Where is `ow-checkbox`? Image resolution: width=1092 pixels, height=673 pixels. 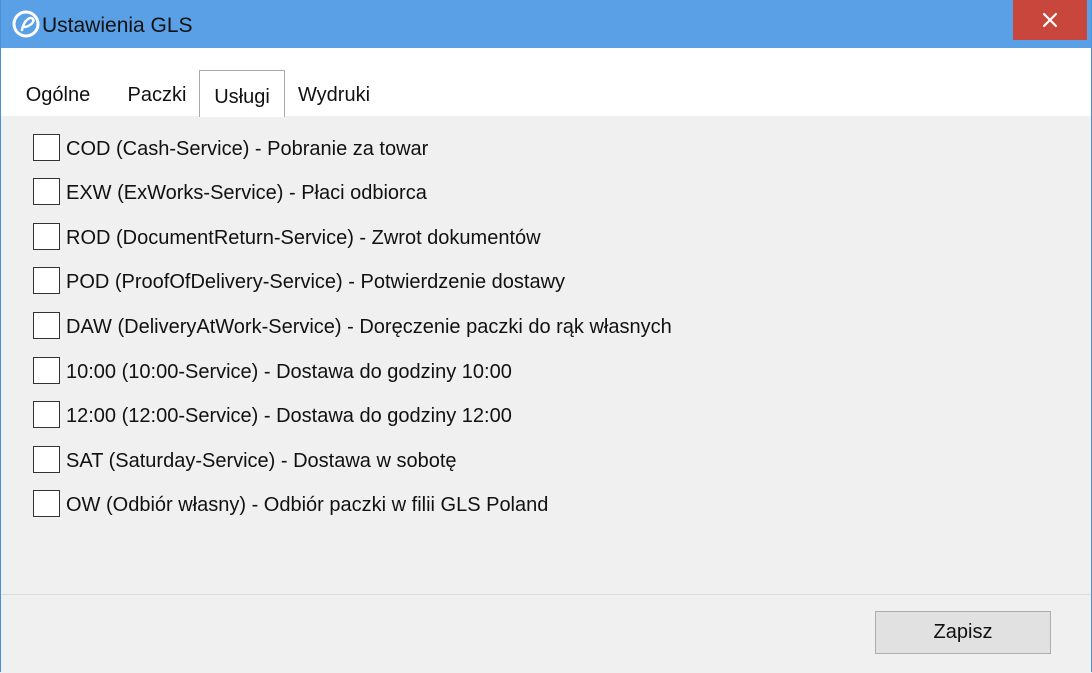
ow-checkbox is located at coordinates (46, 503).